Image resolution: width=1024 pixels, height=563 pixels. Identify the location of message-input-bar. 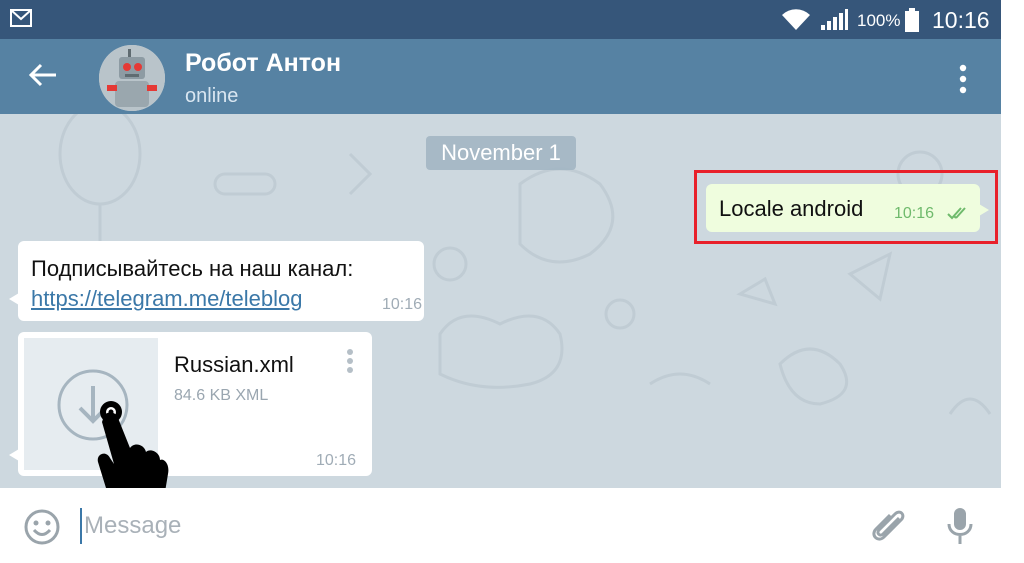
(500, 525).